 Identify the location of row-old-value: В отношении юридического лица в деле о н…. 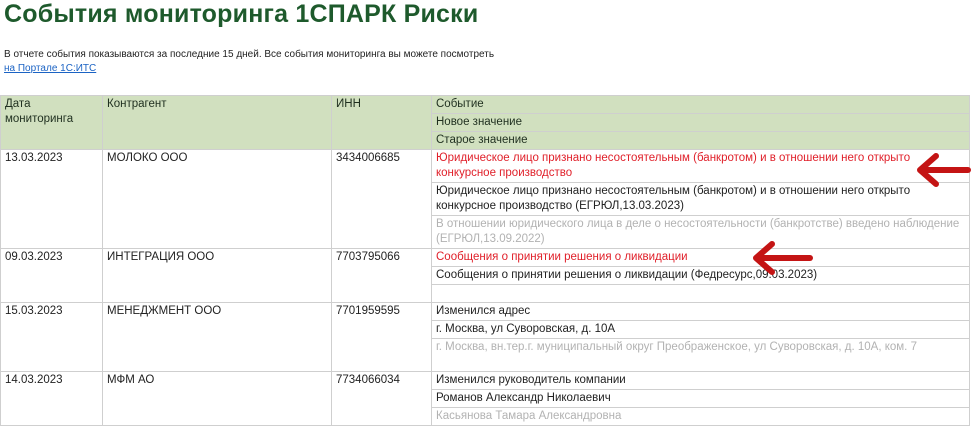
(700, 232).